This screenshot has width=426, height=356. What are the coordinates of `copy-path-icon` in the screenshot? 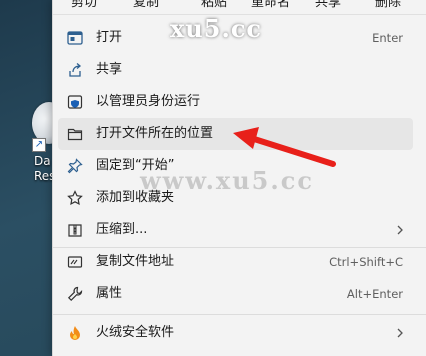 It's located at (75, 262).